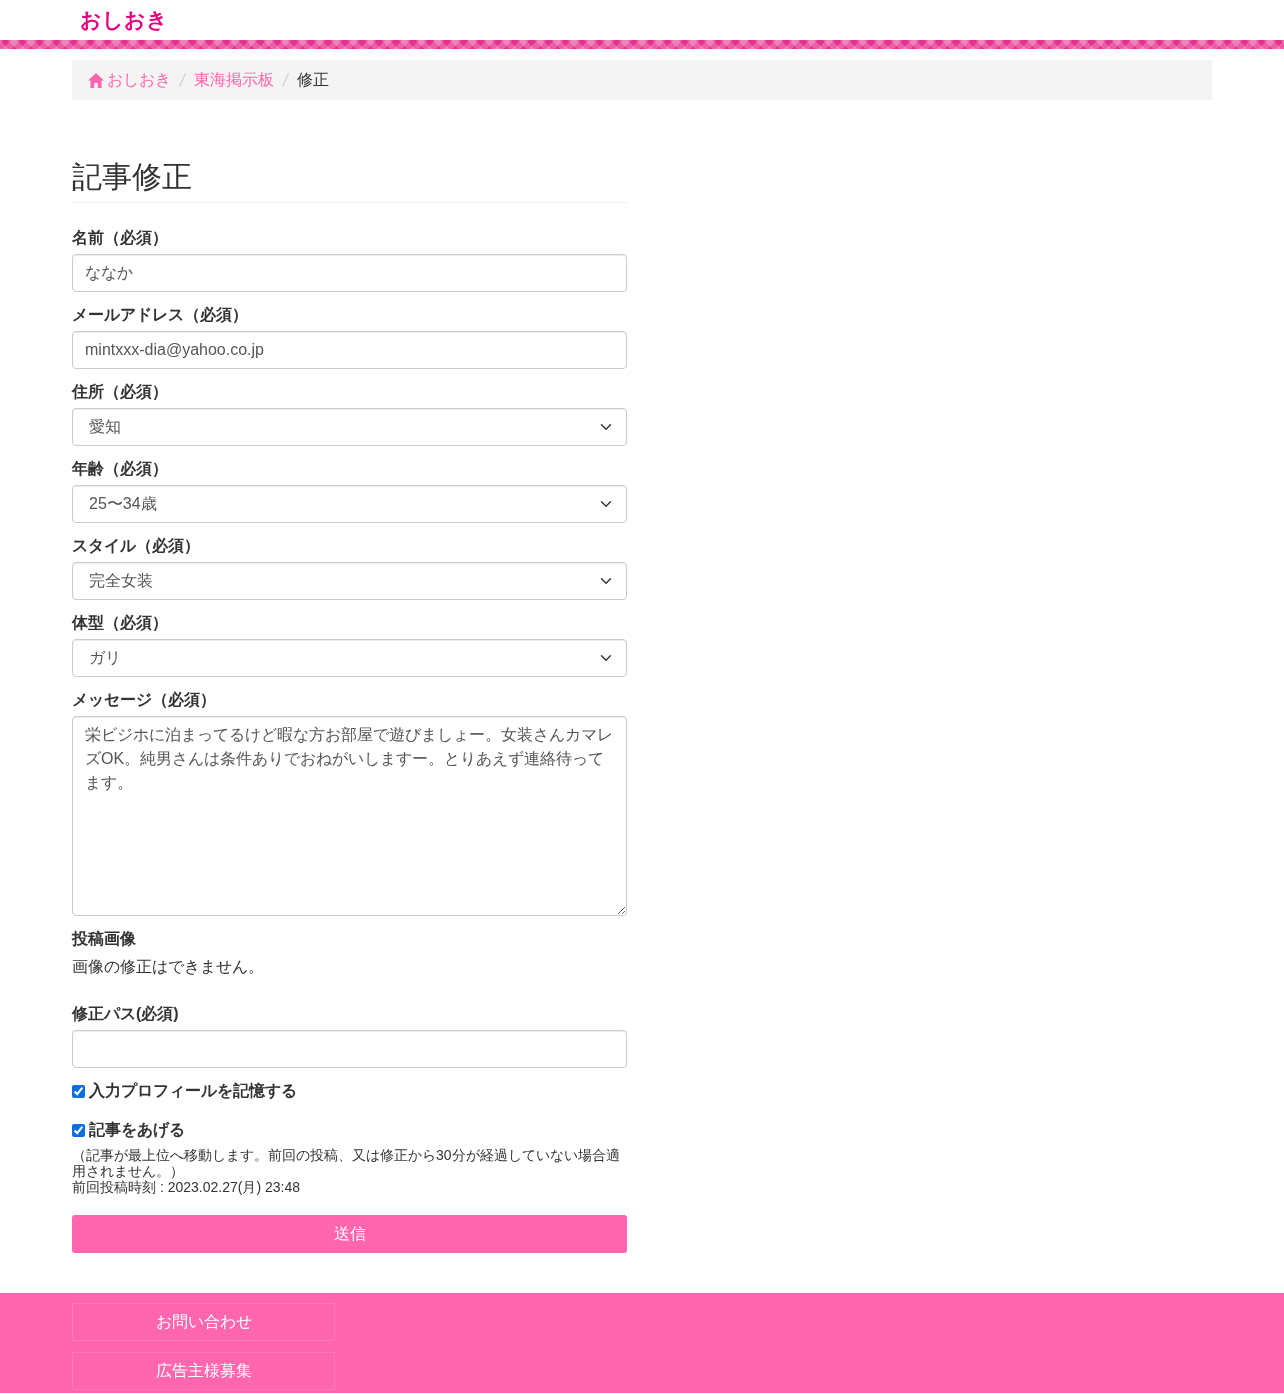 The image size is (1284, 1394). Describe the element at coordinates (186, 1187) in the screenshot. I see `last-post-time: 前回投稿時刻 : 2023.02.27(月) 23:48` at that location.